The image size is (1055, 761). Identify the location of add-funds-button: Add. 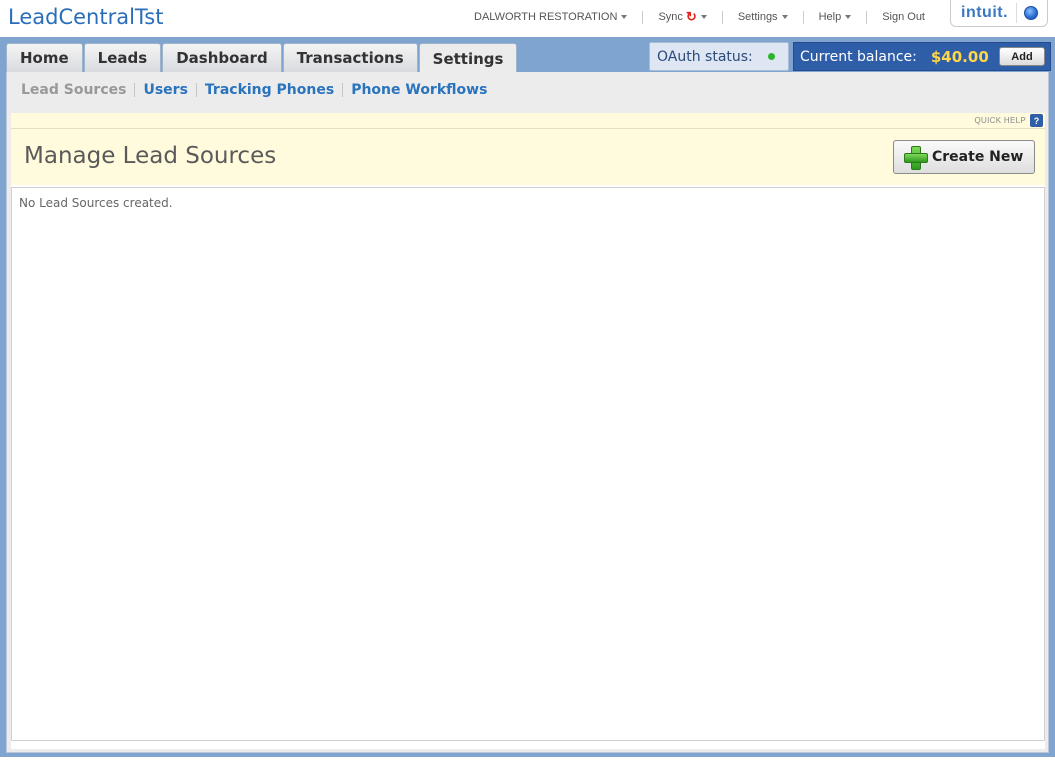
(1022, 56).